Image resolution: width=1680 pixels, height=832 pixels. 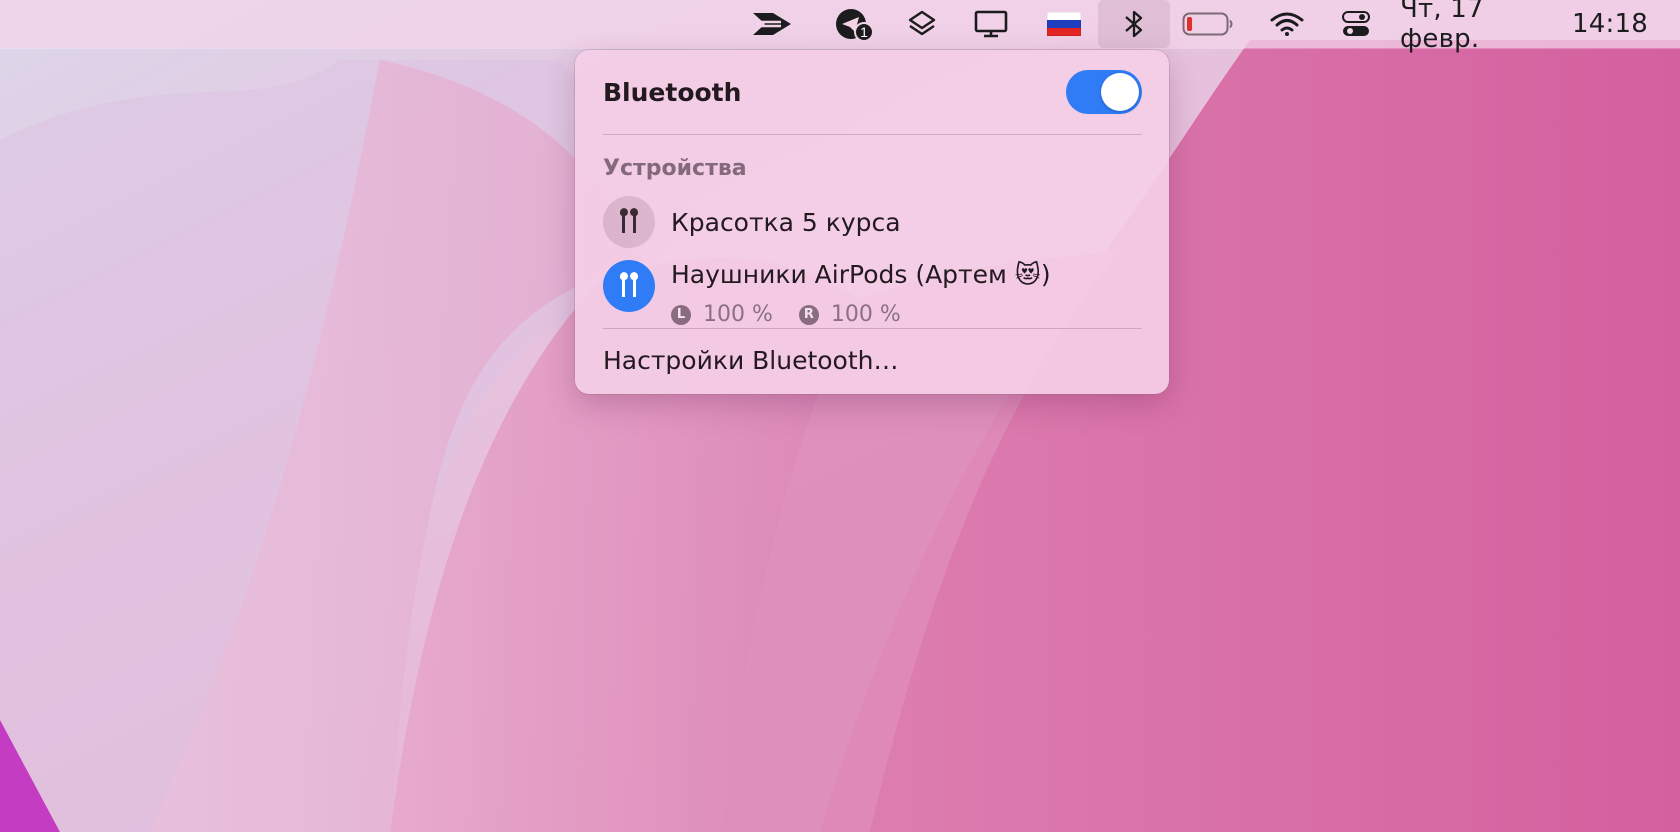 I want to click on device-item-krasotka: Красотка 5 курса, so click(x=872, y=224).